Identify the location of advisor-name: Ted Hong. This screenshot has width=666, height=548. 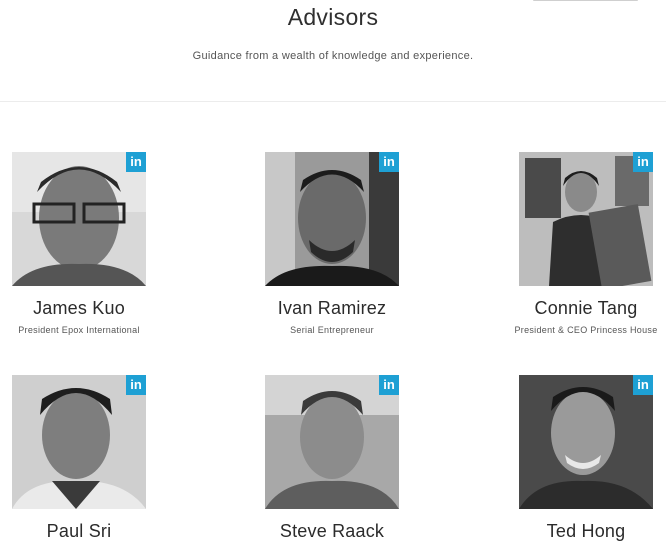
(586, 531).